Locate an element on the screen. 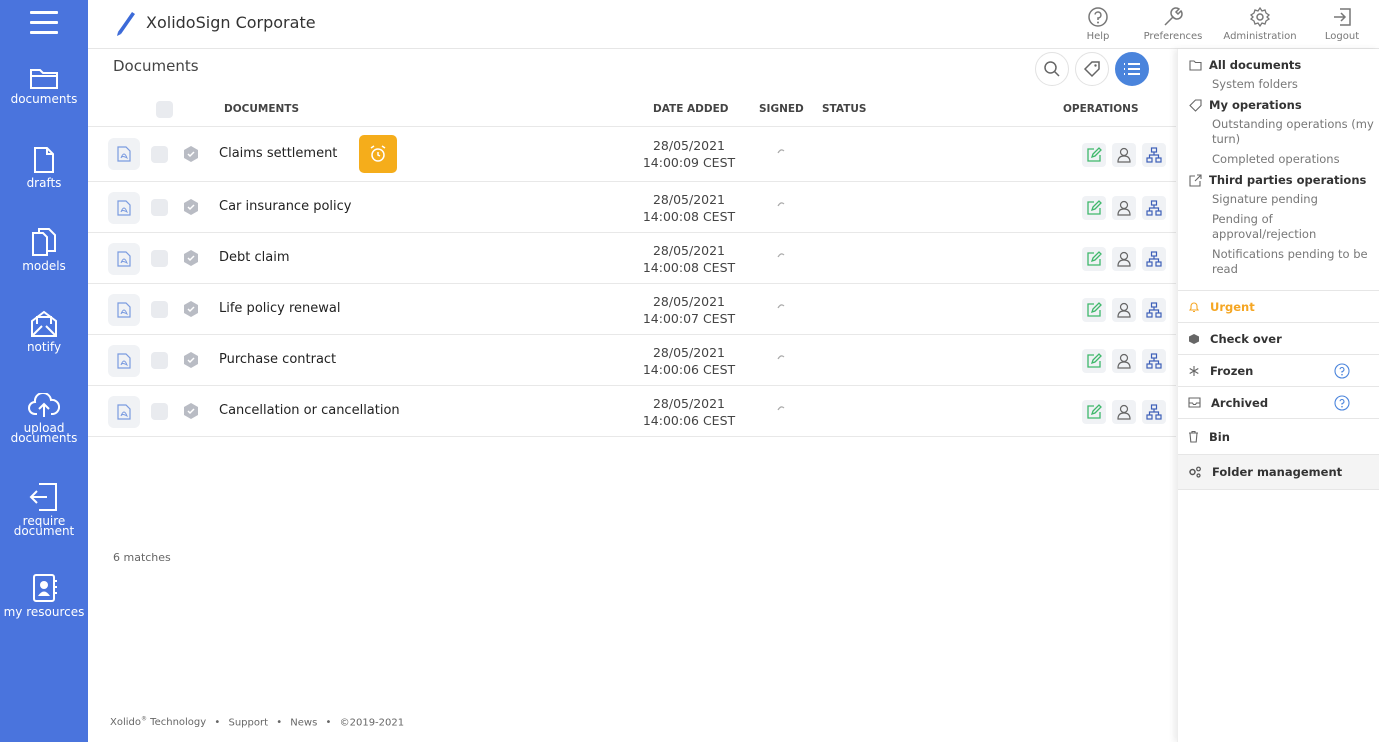 The width and height of the screenshot is (1379, 742). workflow-icon is located at coordinates (1154, 361).